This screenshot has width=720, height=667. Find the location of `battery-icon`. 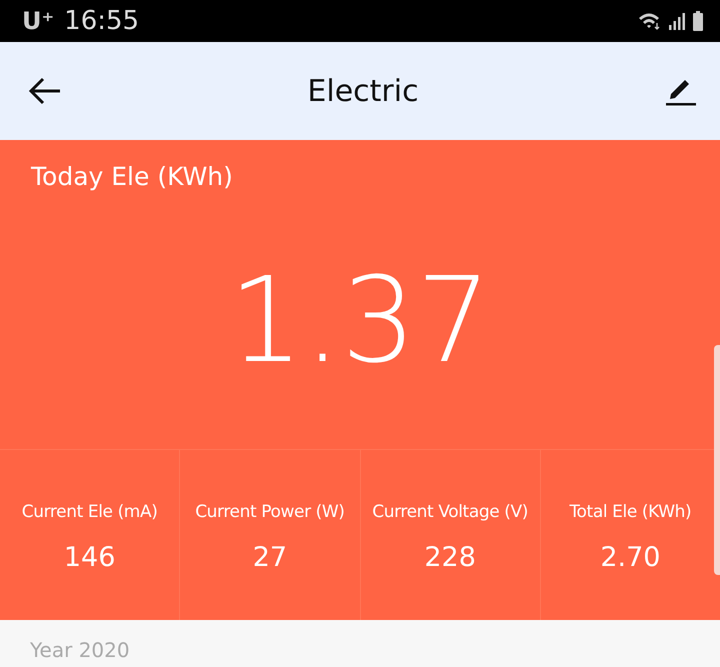

battery-icon is located at coordinates (698, 21).